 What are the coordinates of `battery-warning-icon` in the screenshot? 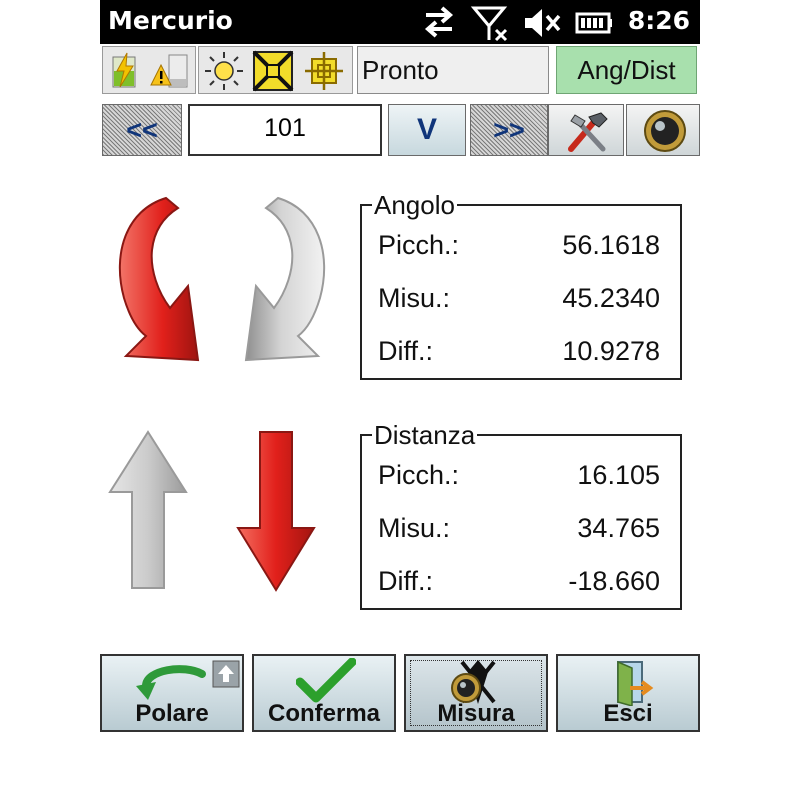 It's located at (169, 71).